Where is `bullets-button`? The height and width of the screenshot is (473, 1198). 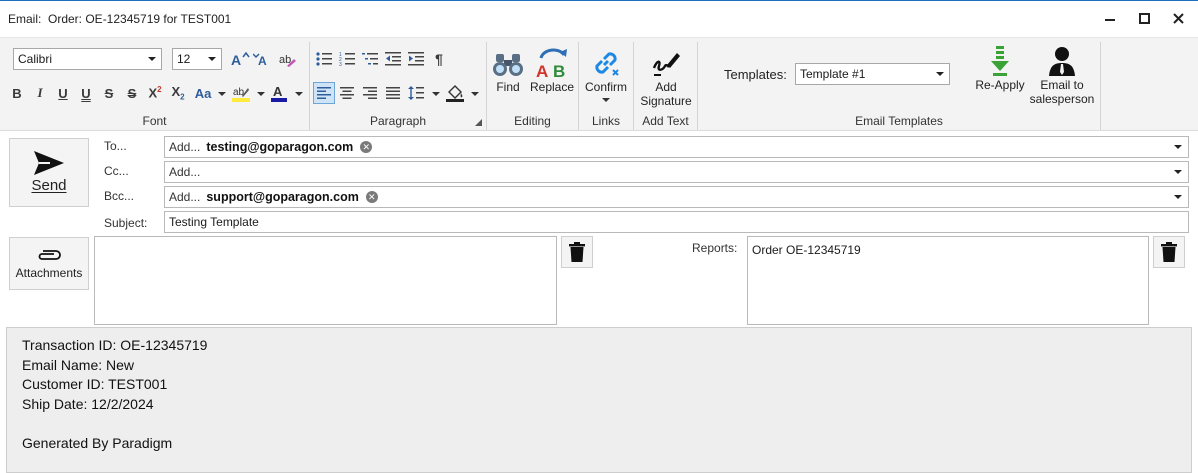
bullets-button is located at coordinates (324, 59).